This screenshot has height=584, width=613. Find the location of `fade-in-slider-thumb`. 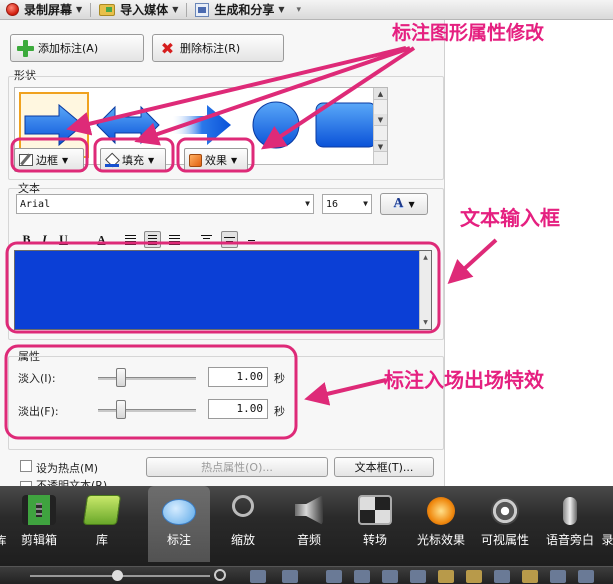

fade-in-slider-thumb is located at coordinates (121, 377).